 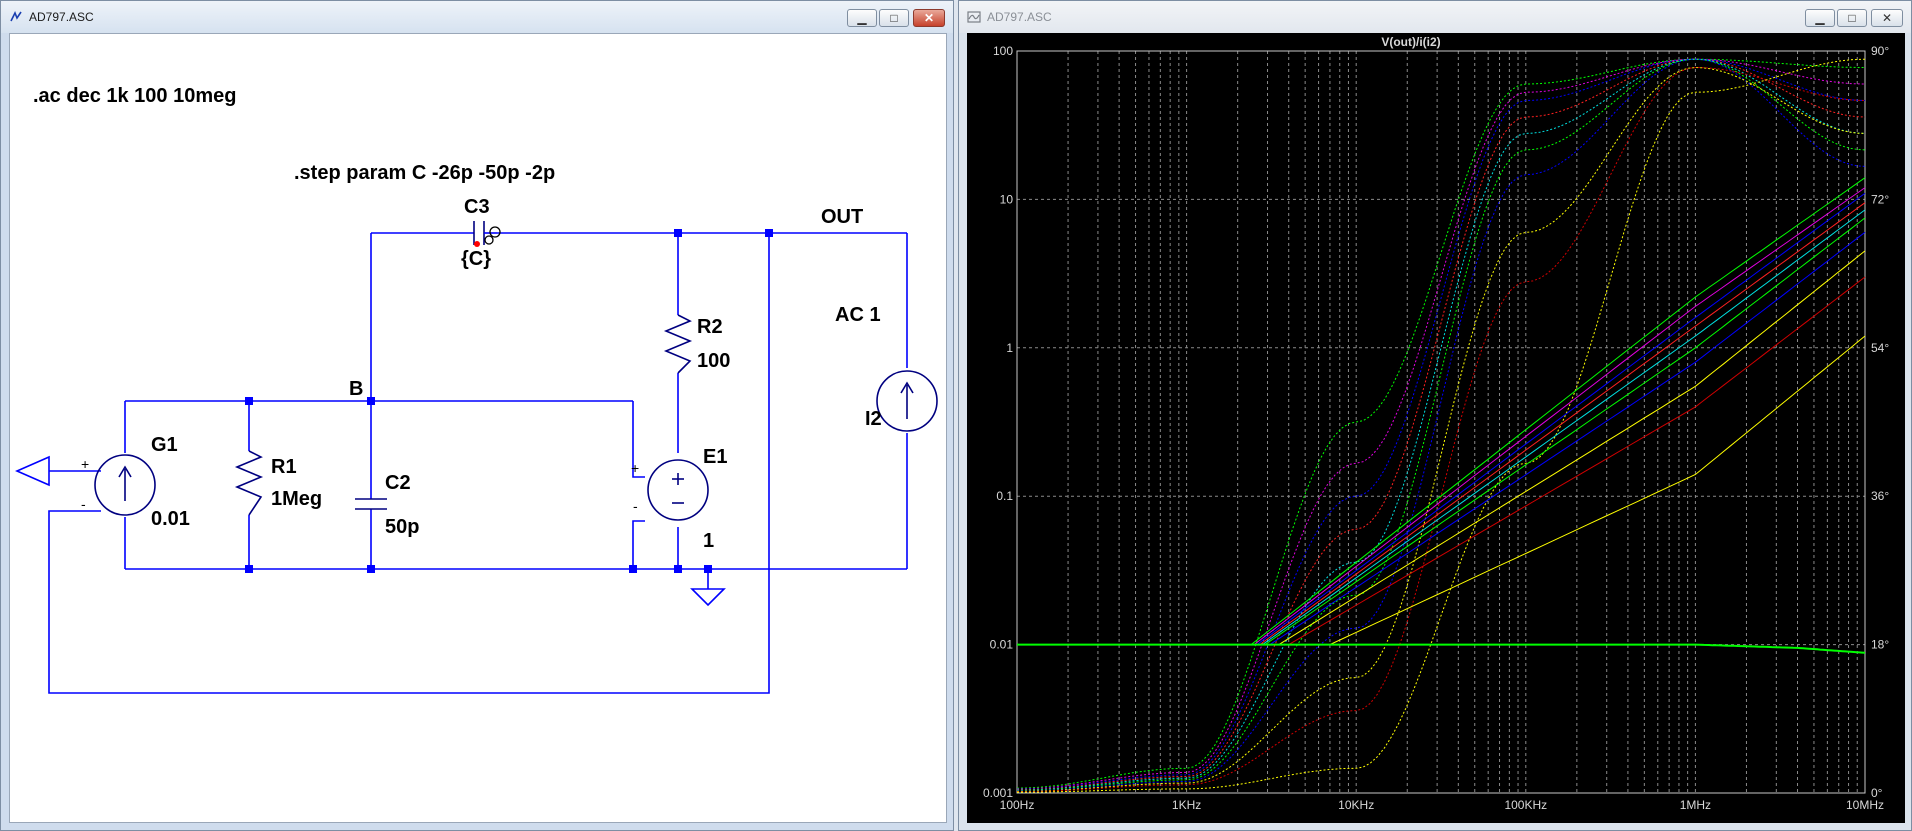 I want to click on y2-tick-label: 36°, so click(x=1880, y=496).